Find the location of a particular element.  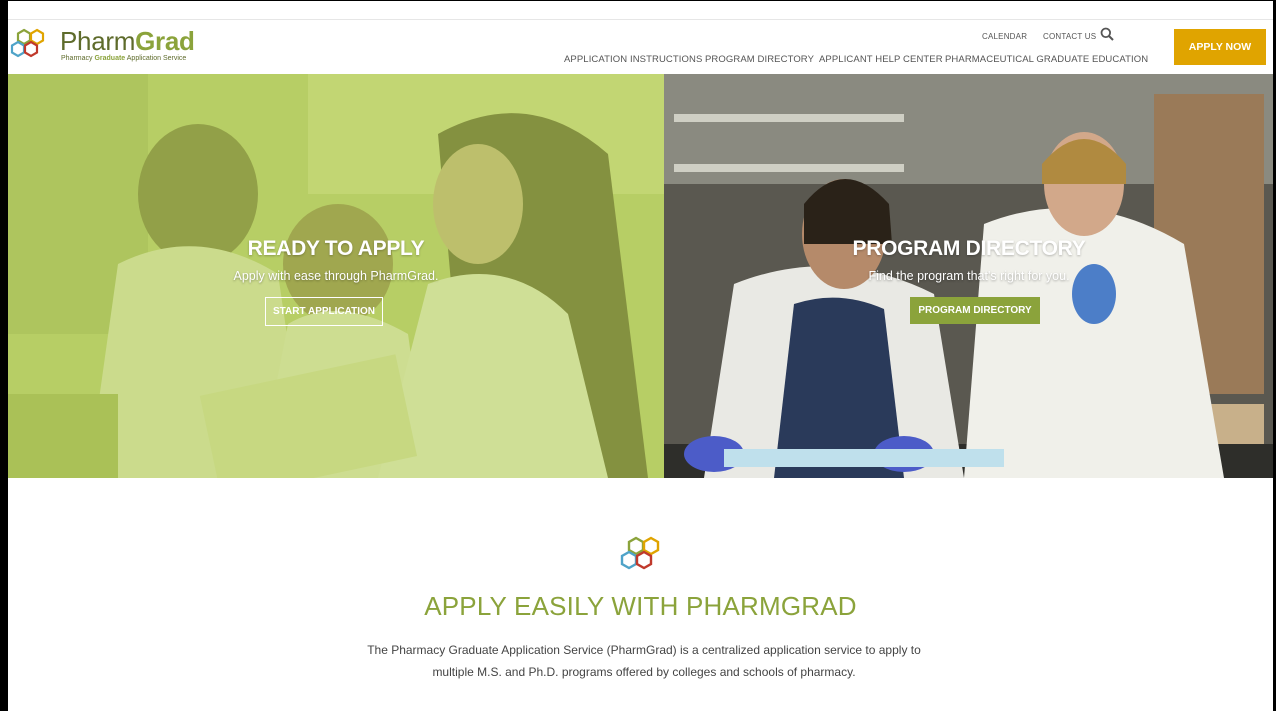

nav-program-directory: PROGRAM DIRECTORY is located at coordinates (759, 59).